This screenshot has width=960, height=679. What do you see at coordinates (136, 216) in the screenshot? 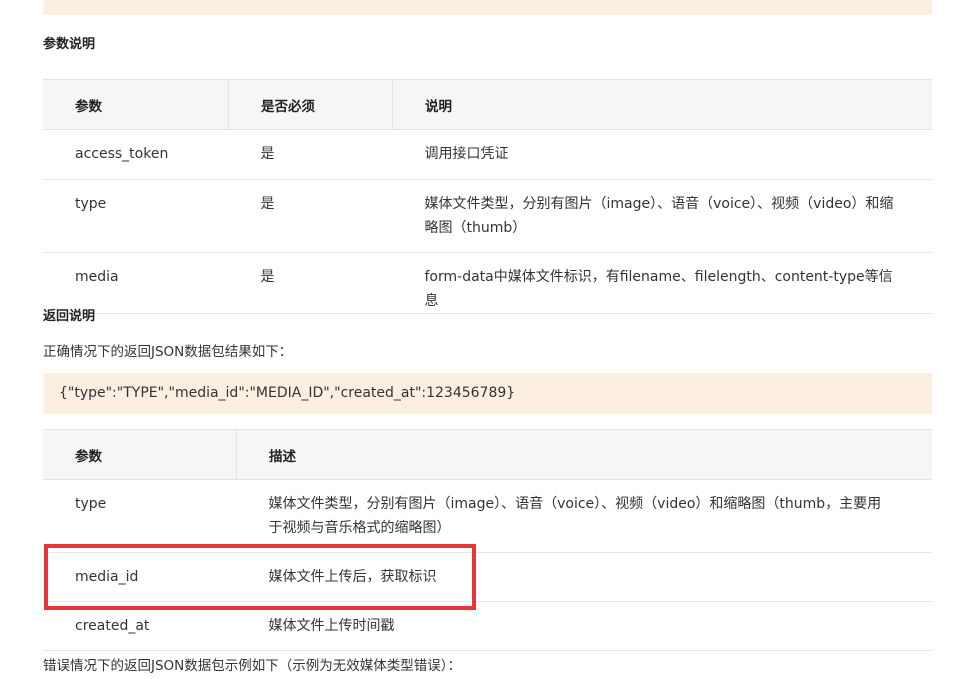
I see `param-name: type` at bounding box center [136, 216].